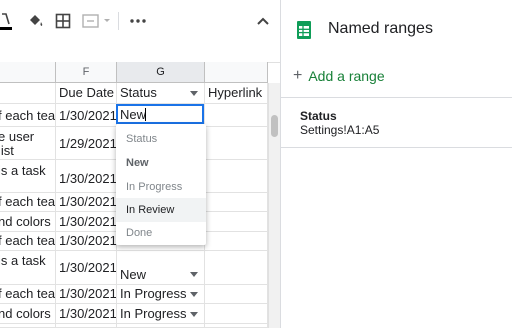  Describe the element at coordinates (161, 139) in the screenshot. I see `dropdown-option-status: Status` at that location.